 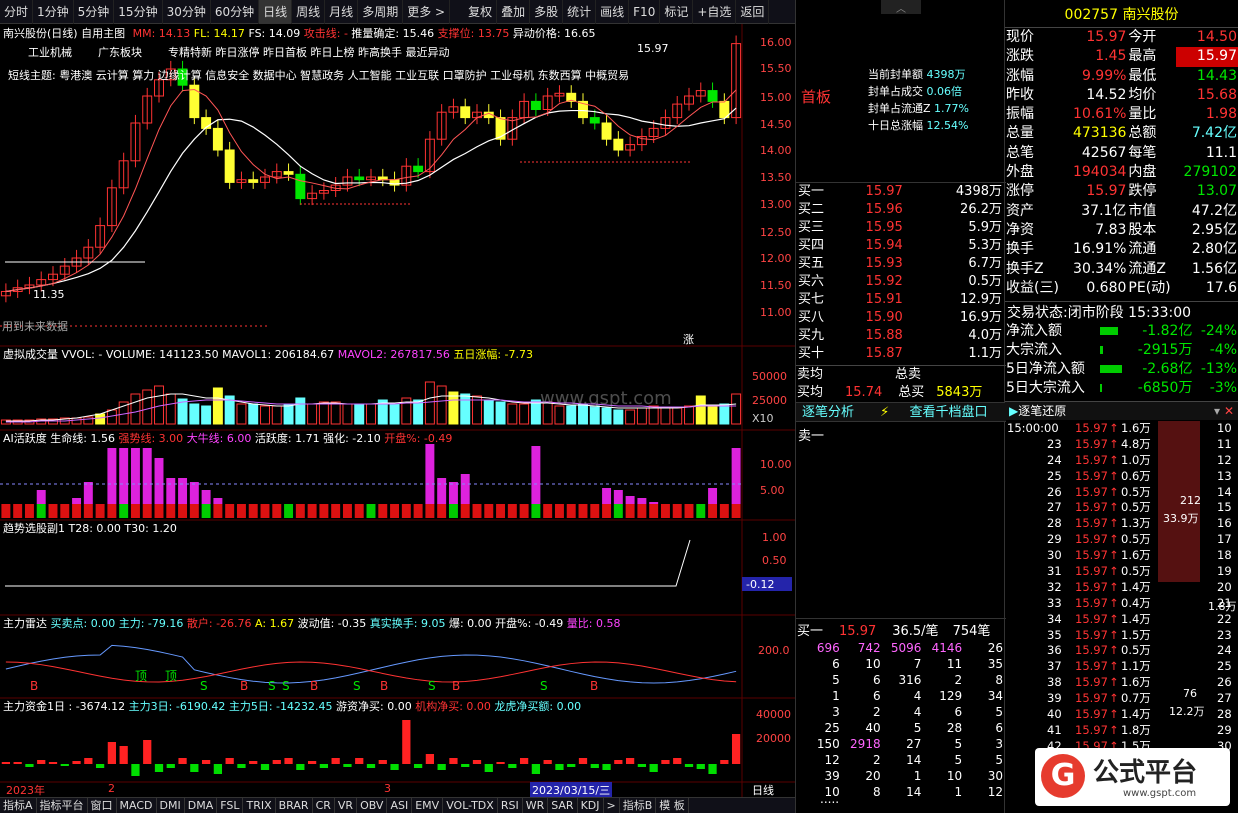 I want to click on indicator-tab-13: EMV, so click(x=428, y=805).